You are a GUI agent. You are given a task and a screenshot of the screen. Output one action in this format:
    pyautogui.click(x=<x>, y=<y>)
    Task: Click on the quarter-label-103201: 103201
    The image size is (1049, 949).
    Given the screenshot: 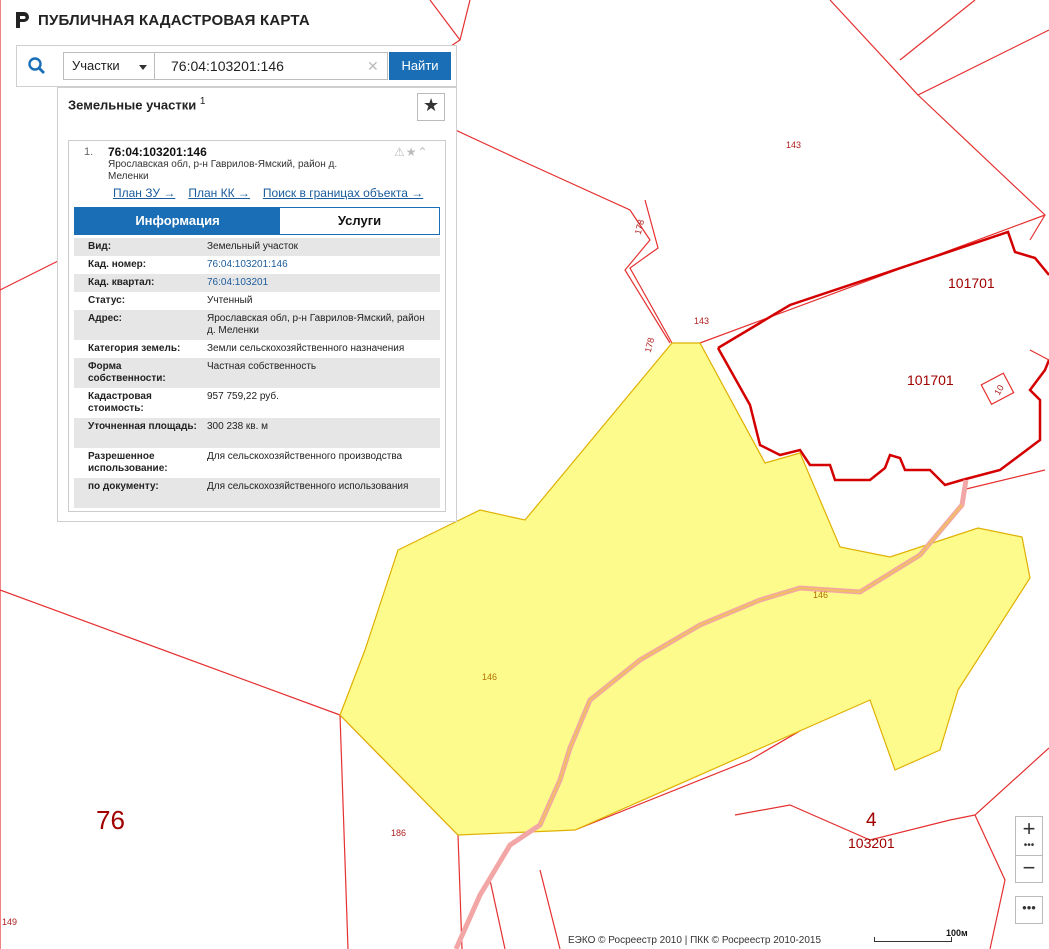 What is the action you would take?
    pyautogui.click(x=871, y=843)
    